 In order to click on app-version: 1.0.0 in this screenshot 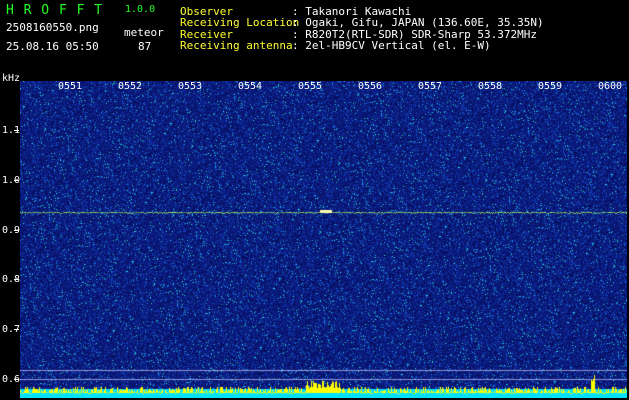, I will do `click(140, 9)`.